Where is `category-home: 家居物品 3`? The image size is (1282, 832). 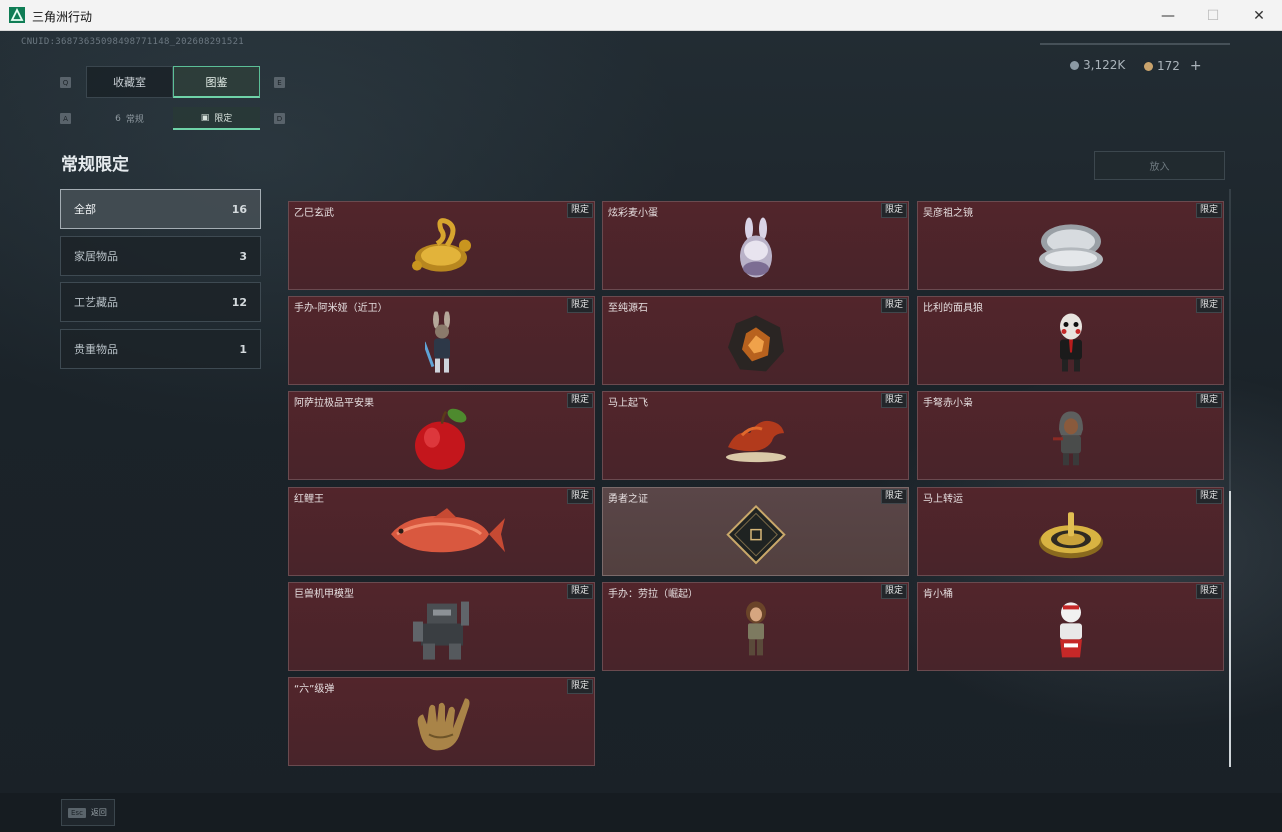 category-home: 家居物品 3 is located at coordinates (160, 256).